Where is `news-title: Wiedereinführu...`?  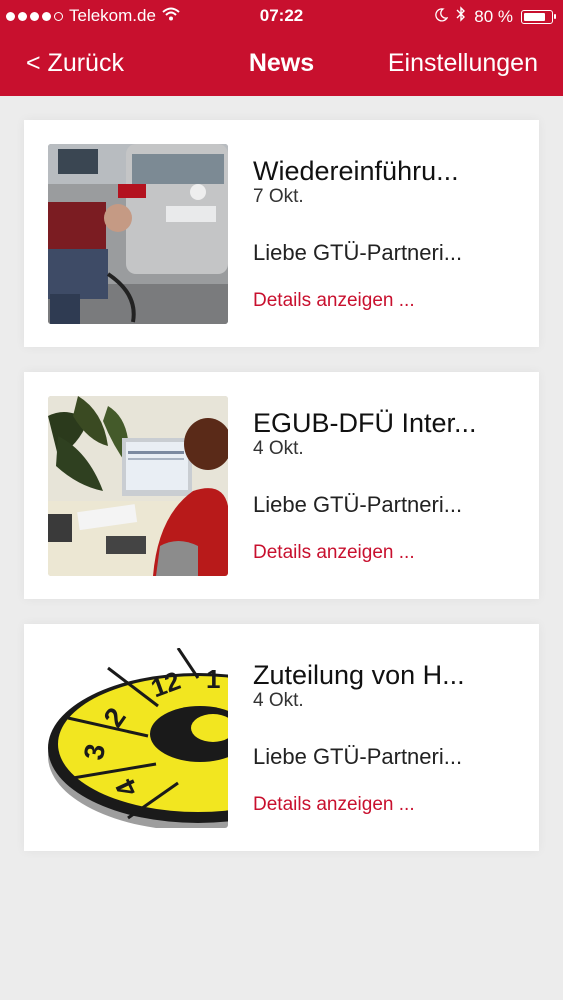
news-title: Wiedereinführu... is located at coordinates (356, 171).